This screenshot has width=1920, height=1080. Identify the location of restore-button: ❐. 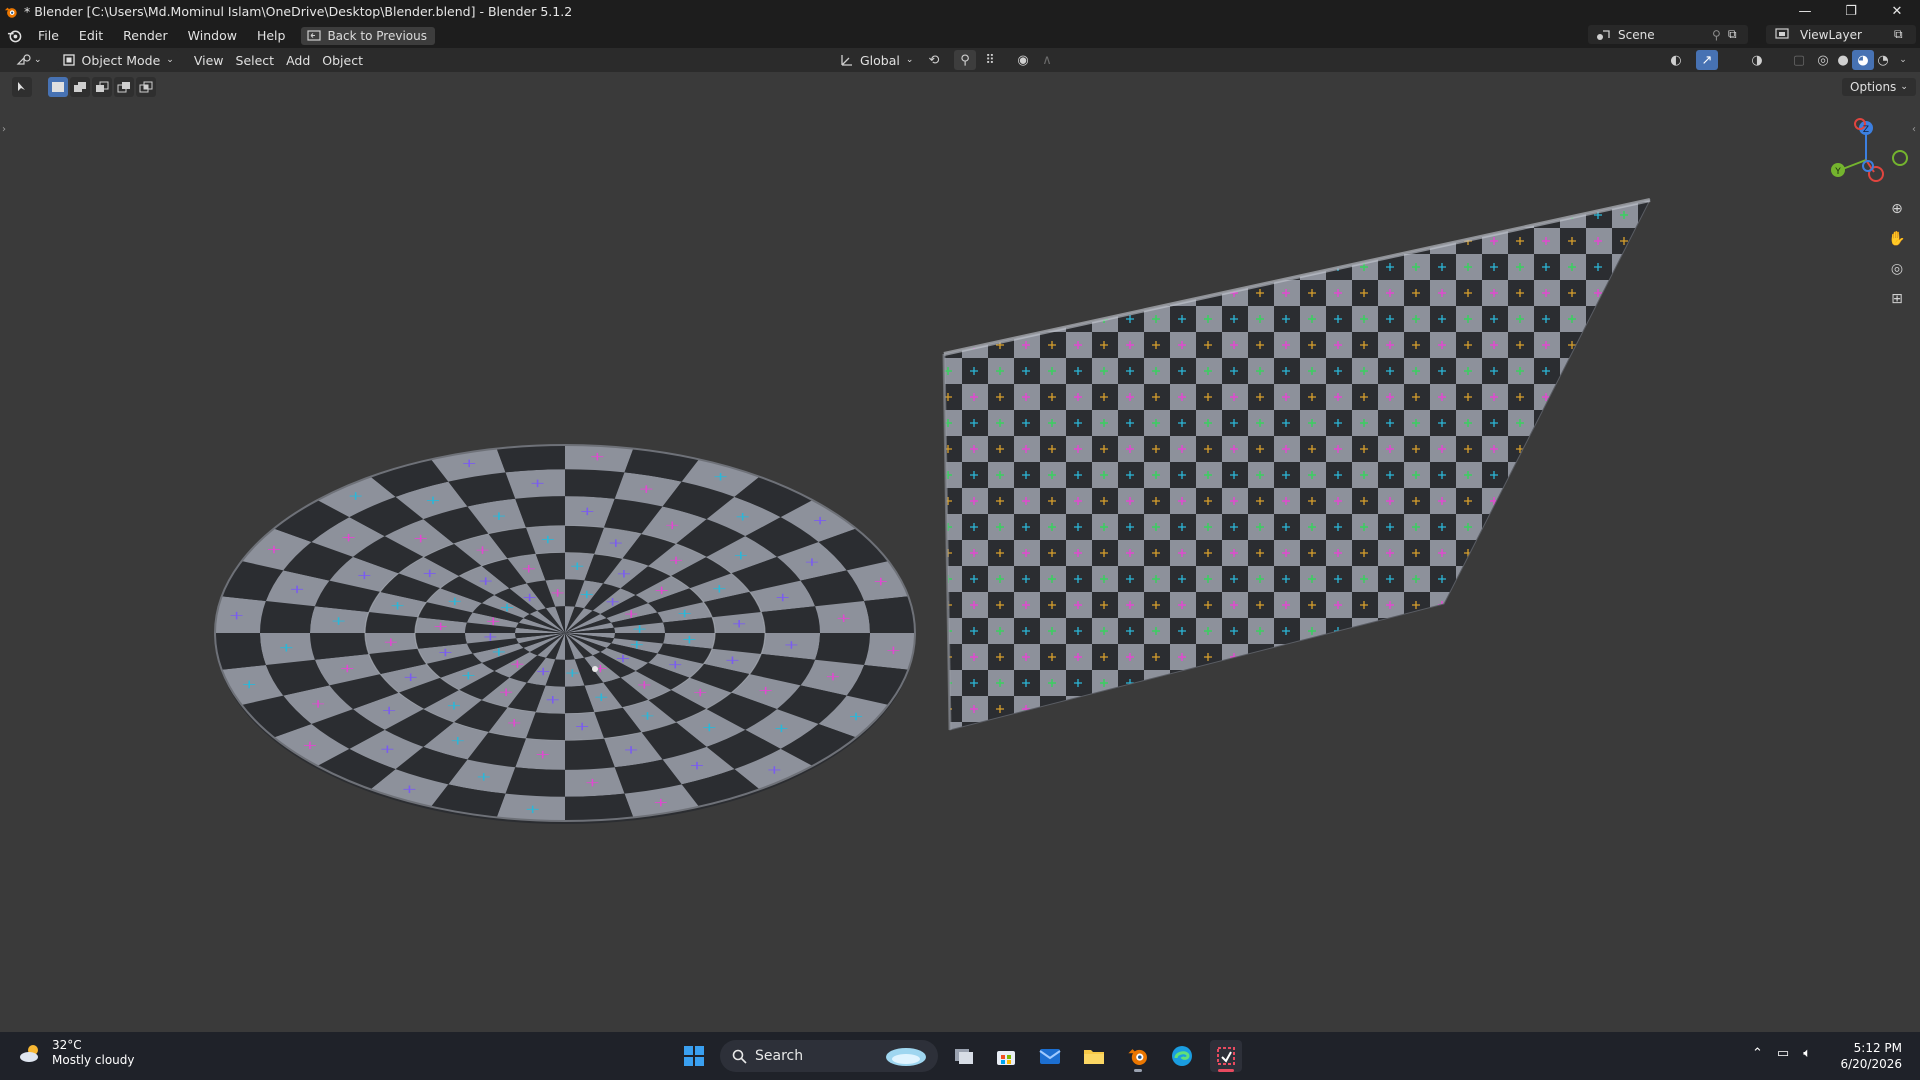
(1851, 11).